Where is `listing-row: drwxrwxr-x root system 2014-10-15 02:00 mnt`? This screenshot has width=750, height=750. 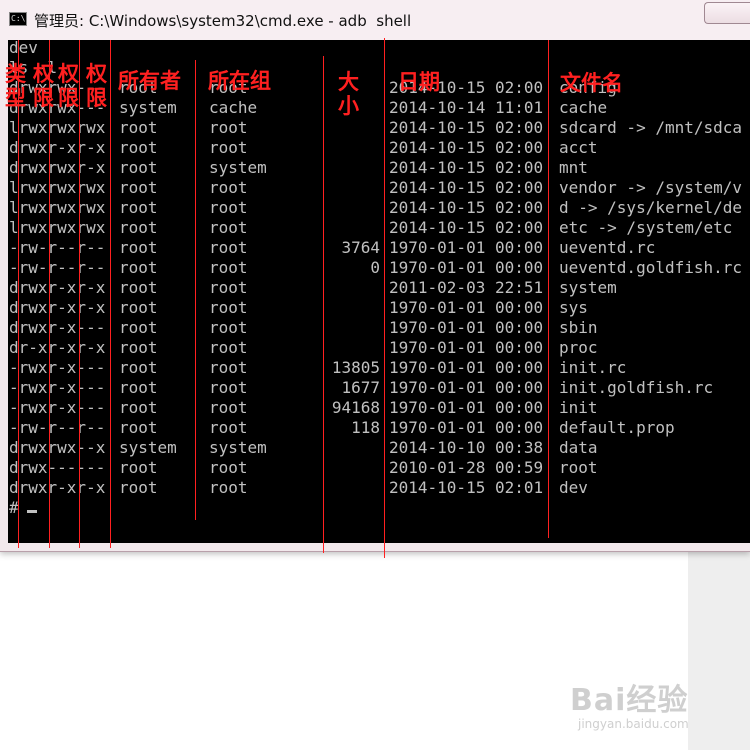 listing-row: drwxrwxr-x root system 2014-10-15 02:00 mnt is located at coordinates (379, 168).